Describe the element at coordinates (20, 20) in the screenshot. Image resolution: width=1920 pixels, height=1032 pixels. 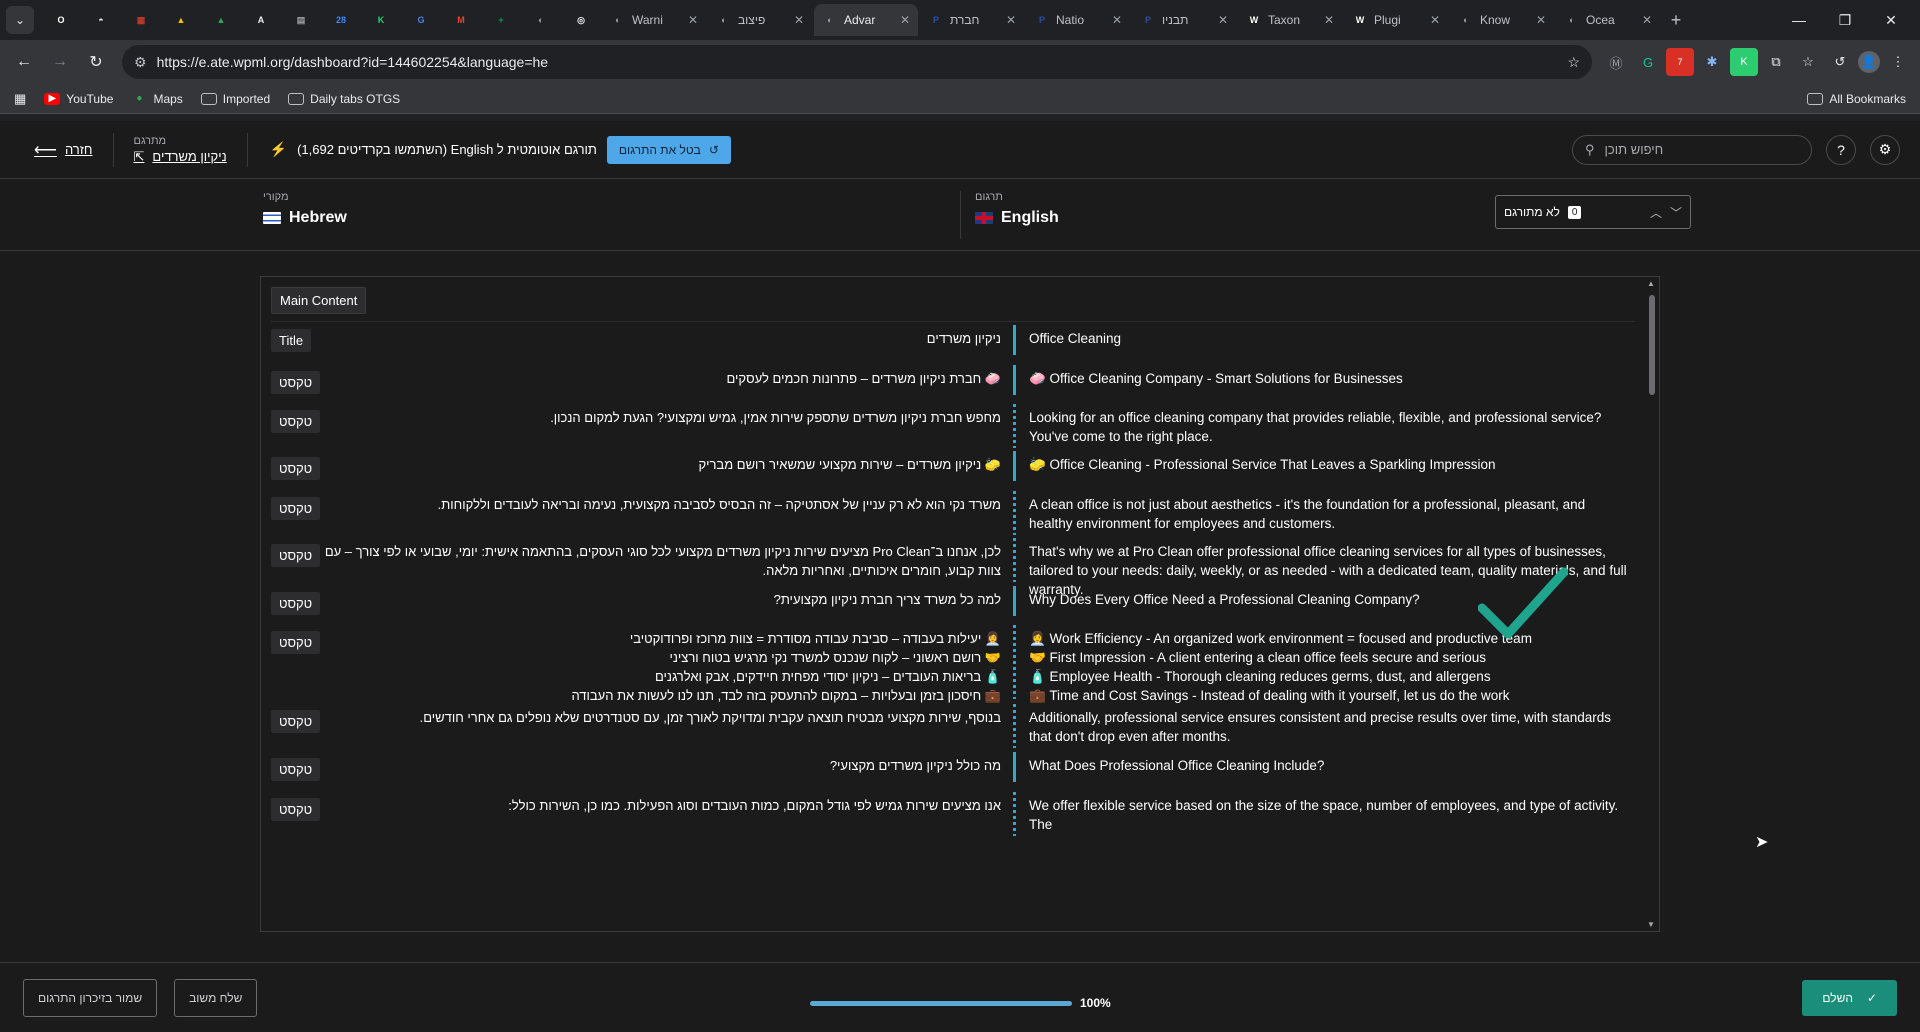
I see `tab-search-button: ⌄` at that location.